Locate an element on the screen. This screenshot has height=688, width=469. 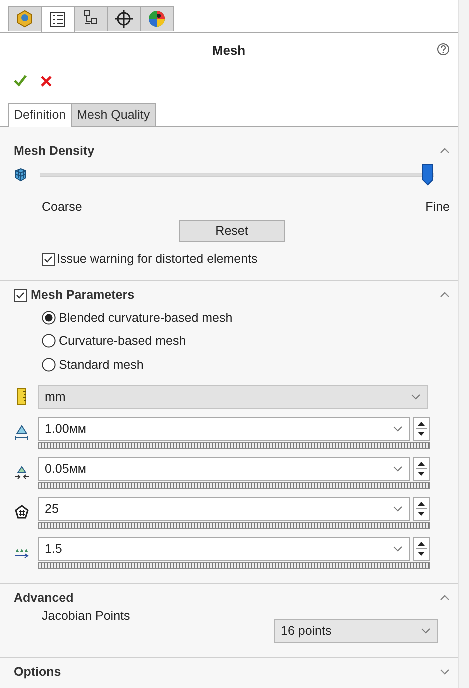
points-dropdown: 16 points is located at coordinates (356, 630).